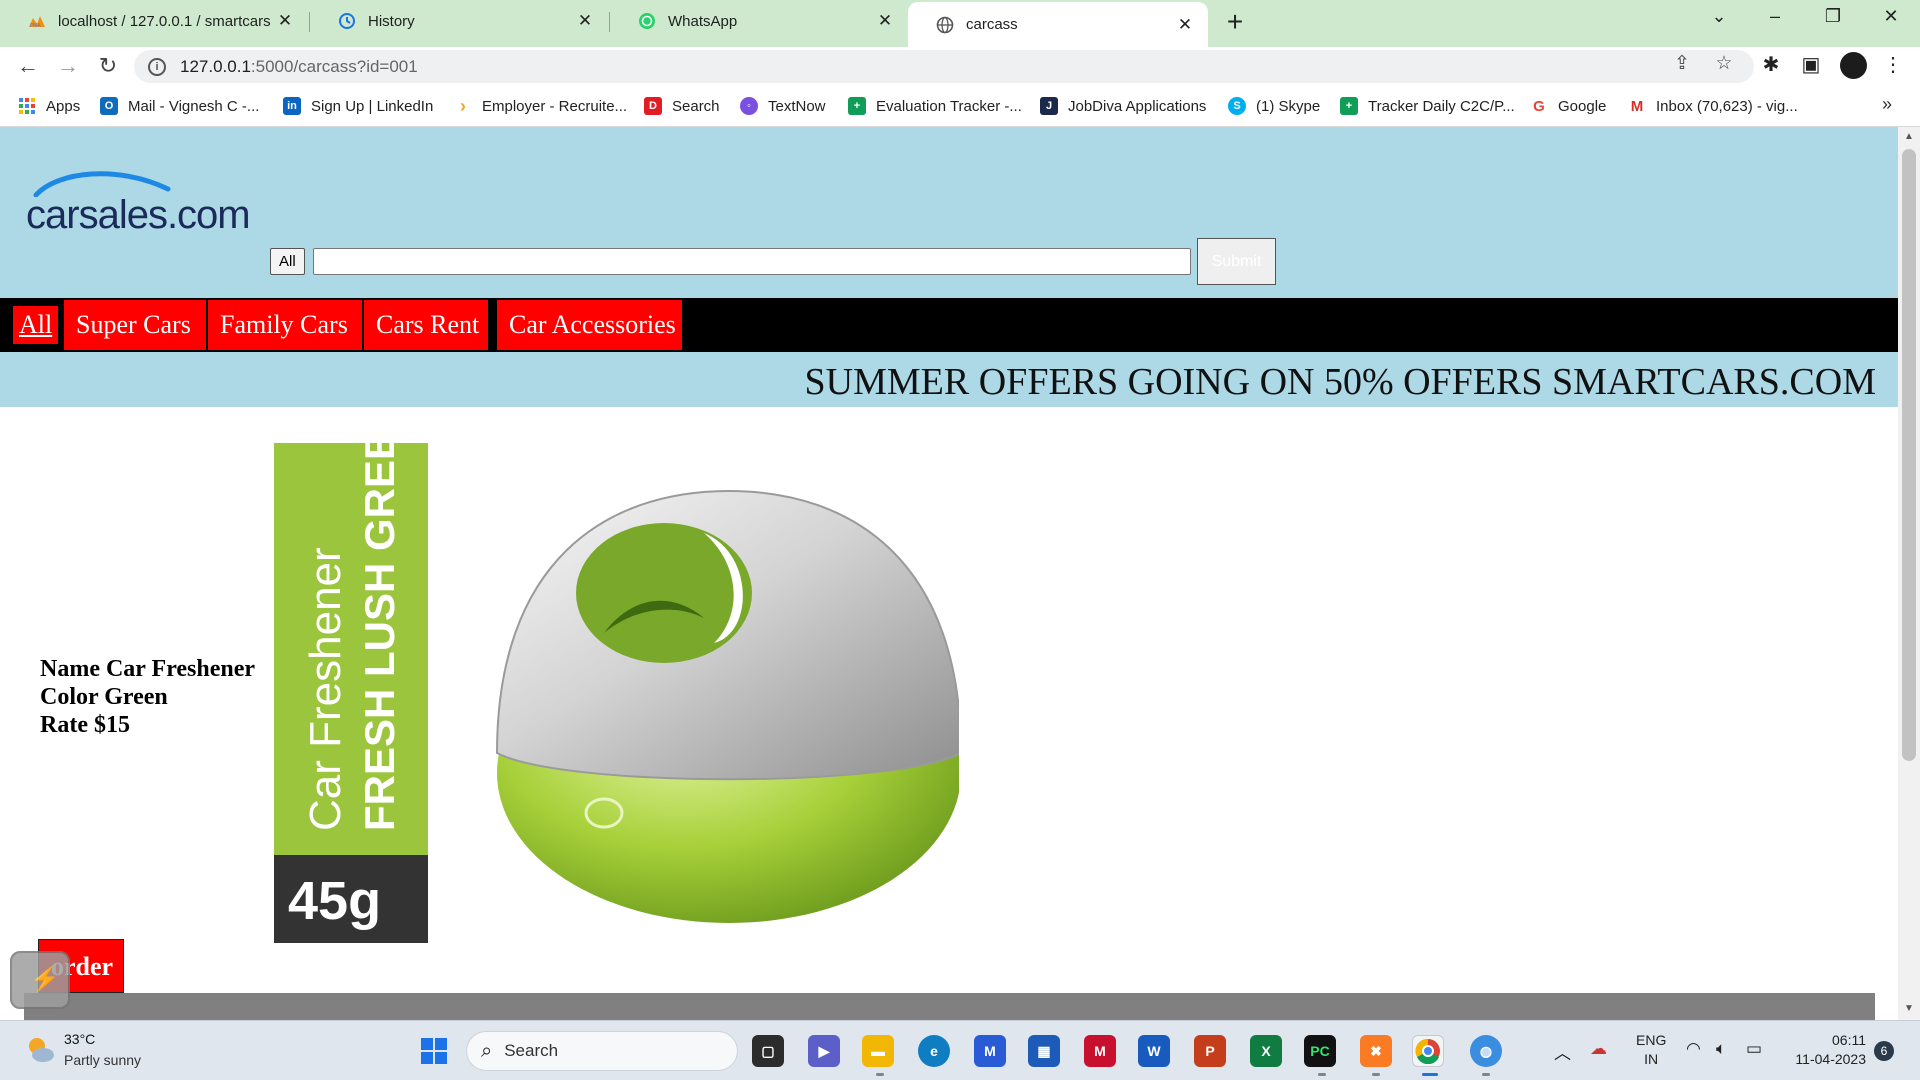 The height and width of the screenshot is (1080, 1920). I want to click on weather-temperature: 33°C, so click(79, 1039).